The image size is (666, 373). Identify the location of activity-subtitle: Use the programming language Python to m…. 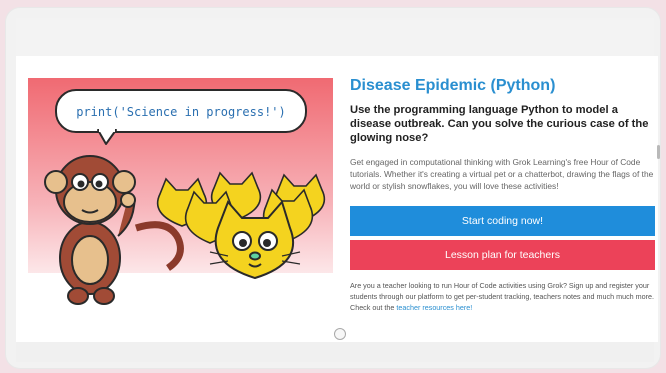
(499, 124).